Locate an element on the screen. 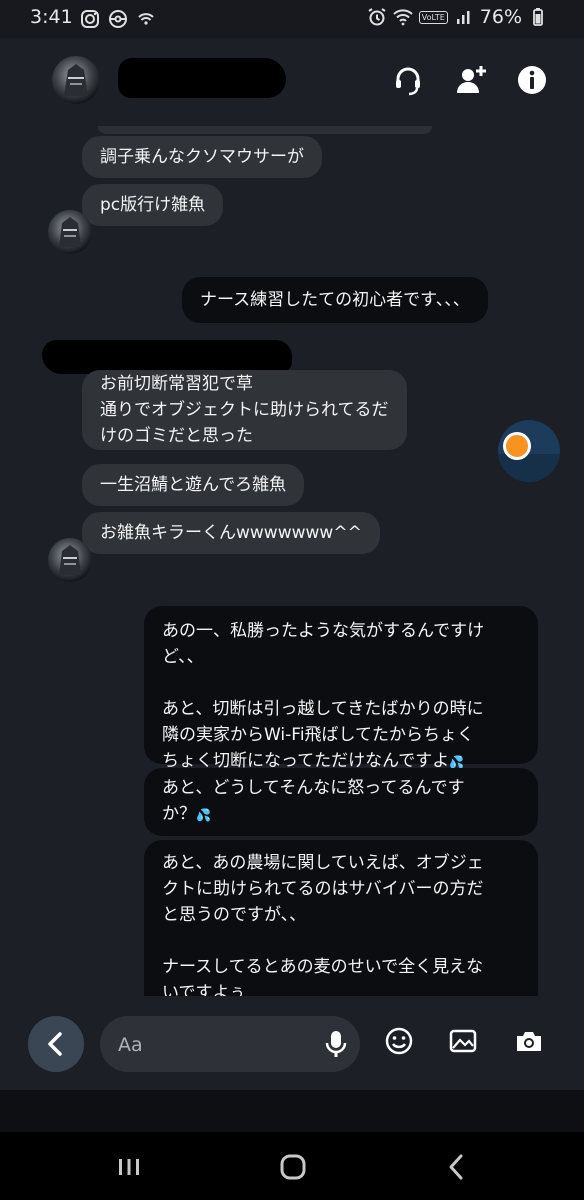 This screenshot has height=1200, width=584. clipped-message-edge is located at coordinates (265, 130).